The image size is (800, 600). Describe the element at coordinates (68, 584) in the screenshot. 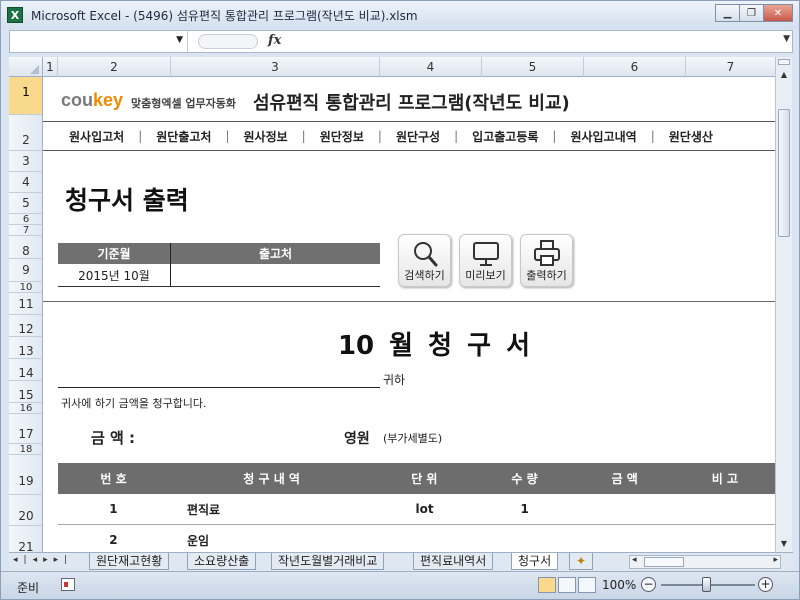

I see `macro-record-icon` at that location.